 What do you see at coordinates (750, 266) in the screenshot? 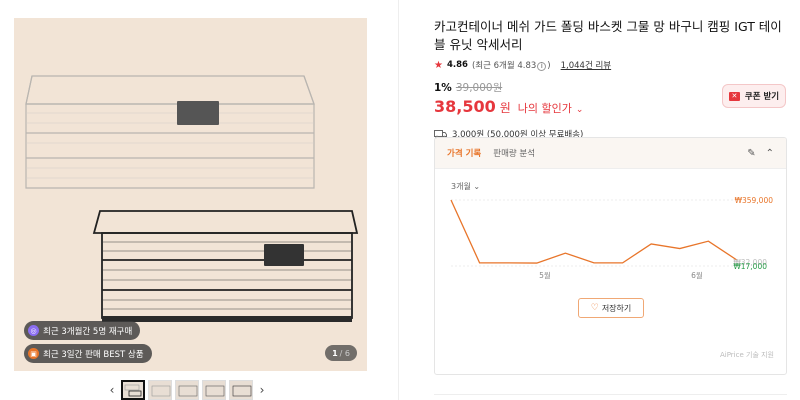
I see `min-price-label: ₩17,000` at bounding box center [750, 266].